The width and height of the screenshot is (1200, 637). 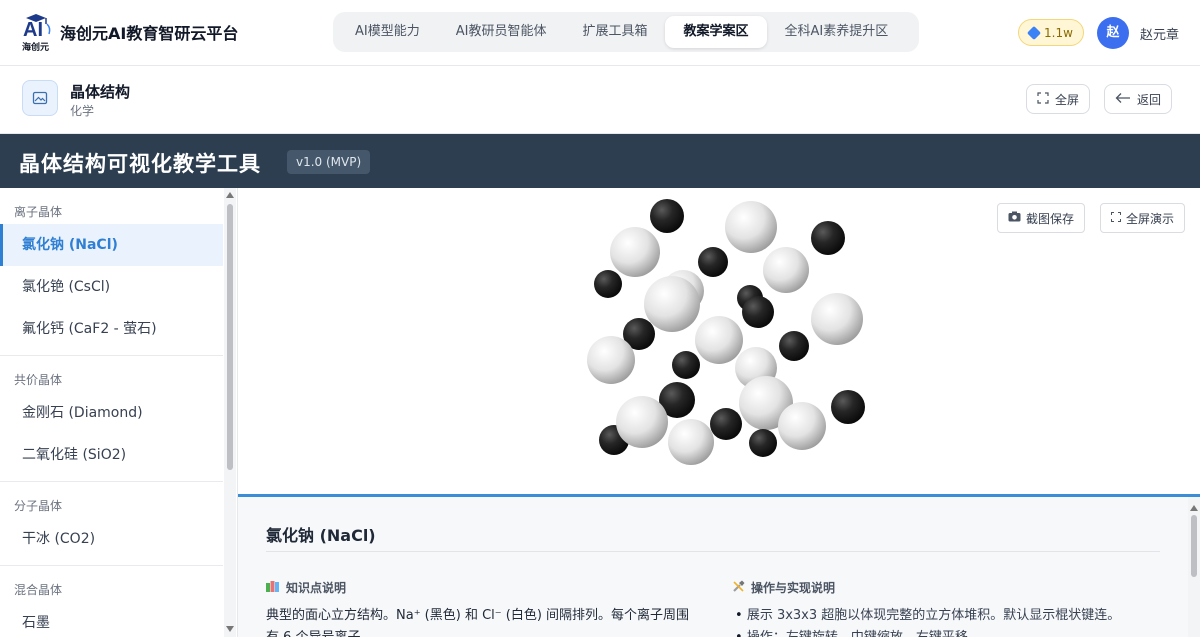 What do you see at coordinates (38, 506) in the screenshot?
I see `group-molecular: 分子晶体` at bounding box center [38, 506].